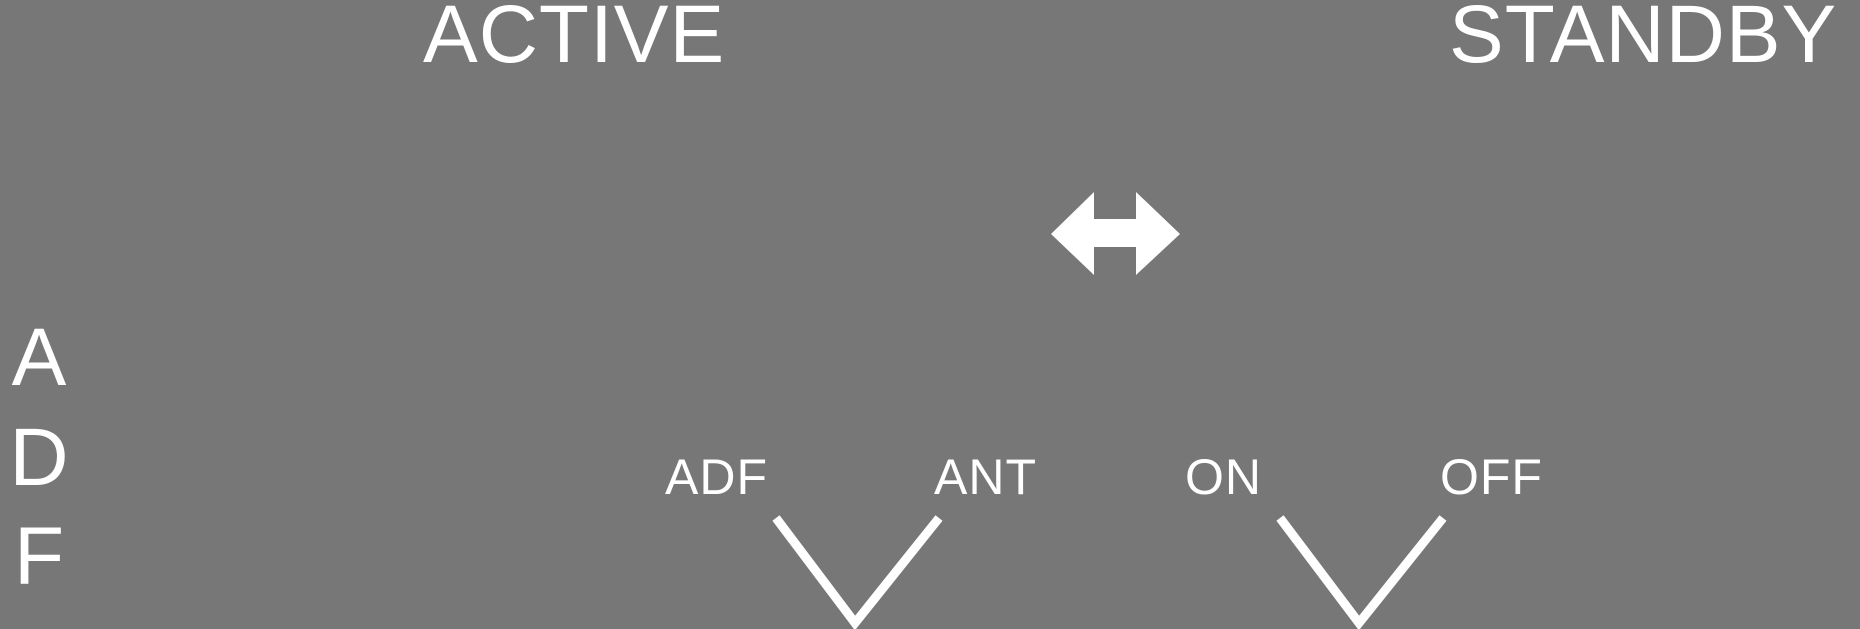  What do you see at coordinates (857, 572) in the screenshot?
I see `mode-selector-switch` at bounding box center [857, 572].